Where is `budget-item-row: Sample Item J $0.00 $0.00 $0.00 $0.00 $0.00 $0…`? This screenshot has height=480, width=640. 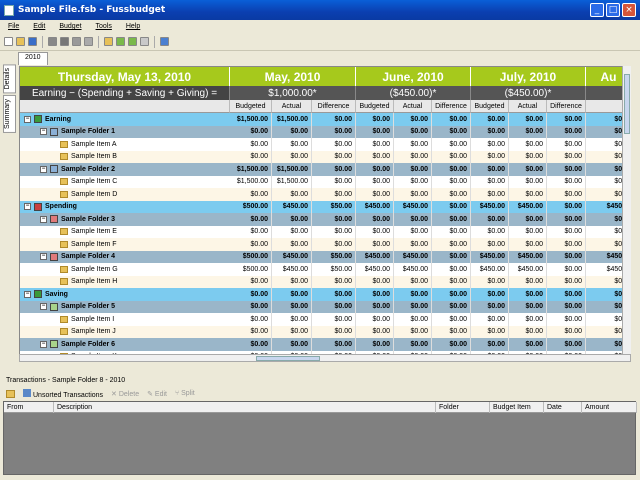 budget-item-row: Sample Item J $0.00 $0.00 $0.00 $0.00 $0.00 $0… is located at coordinates (325, 331).